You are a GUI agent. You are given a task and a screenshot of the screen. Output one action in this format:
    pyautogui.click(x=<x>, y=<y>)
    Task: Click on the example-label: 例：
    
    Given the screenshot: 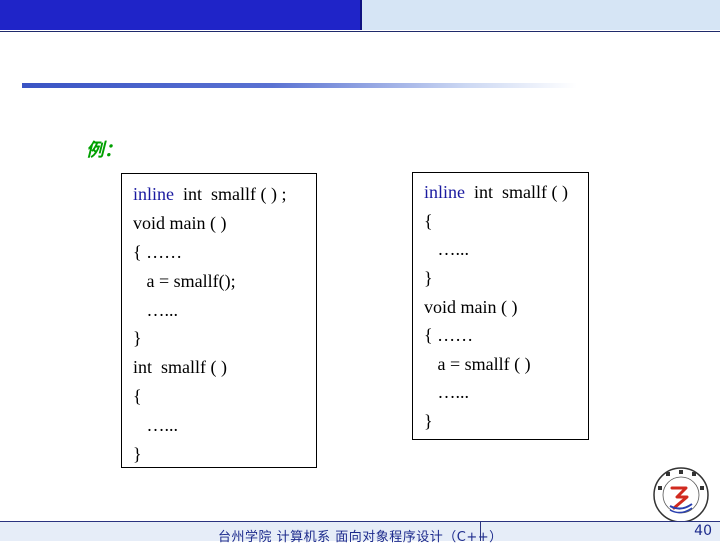 What is the action you would take?
    pyautogui.click(x=104, y=150)
    